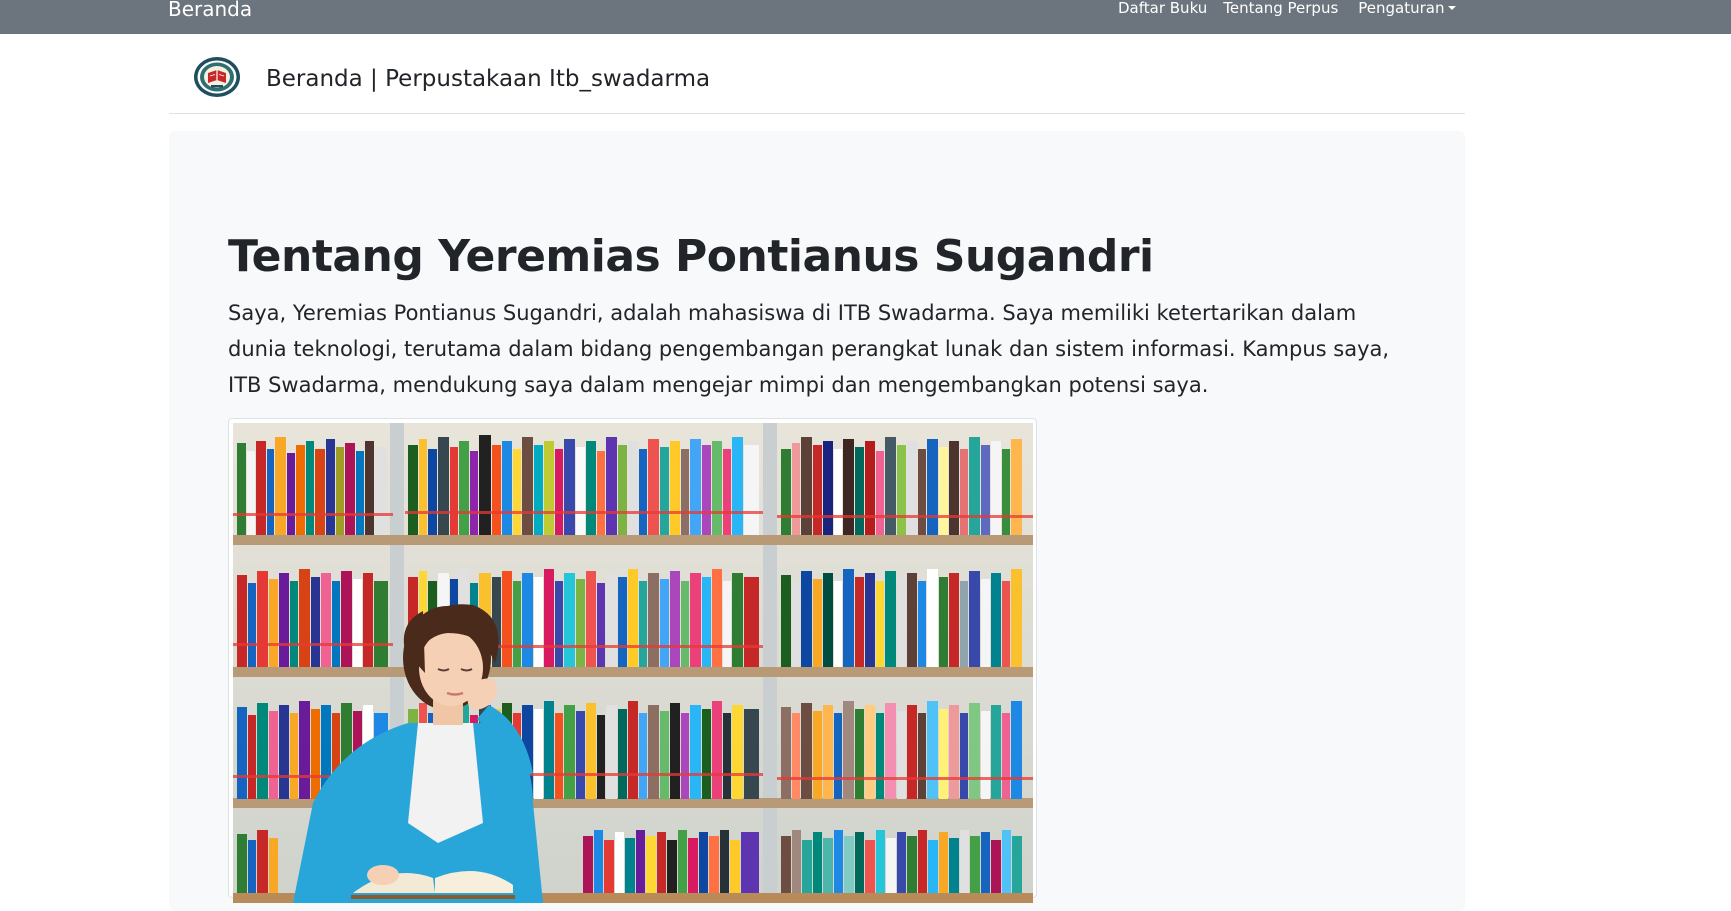 This screenshot has width=1731, height=911. I want to click on about-heading: Tentang Yeremias Pontianus Sugandri, so click(691, 256).